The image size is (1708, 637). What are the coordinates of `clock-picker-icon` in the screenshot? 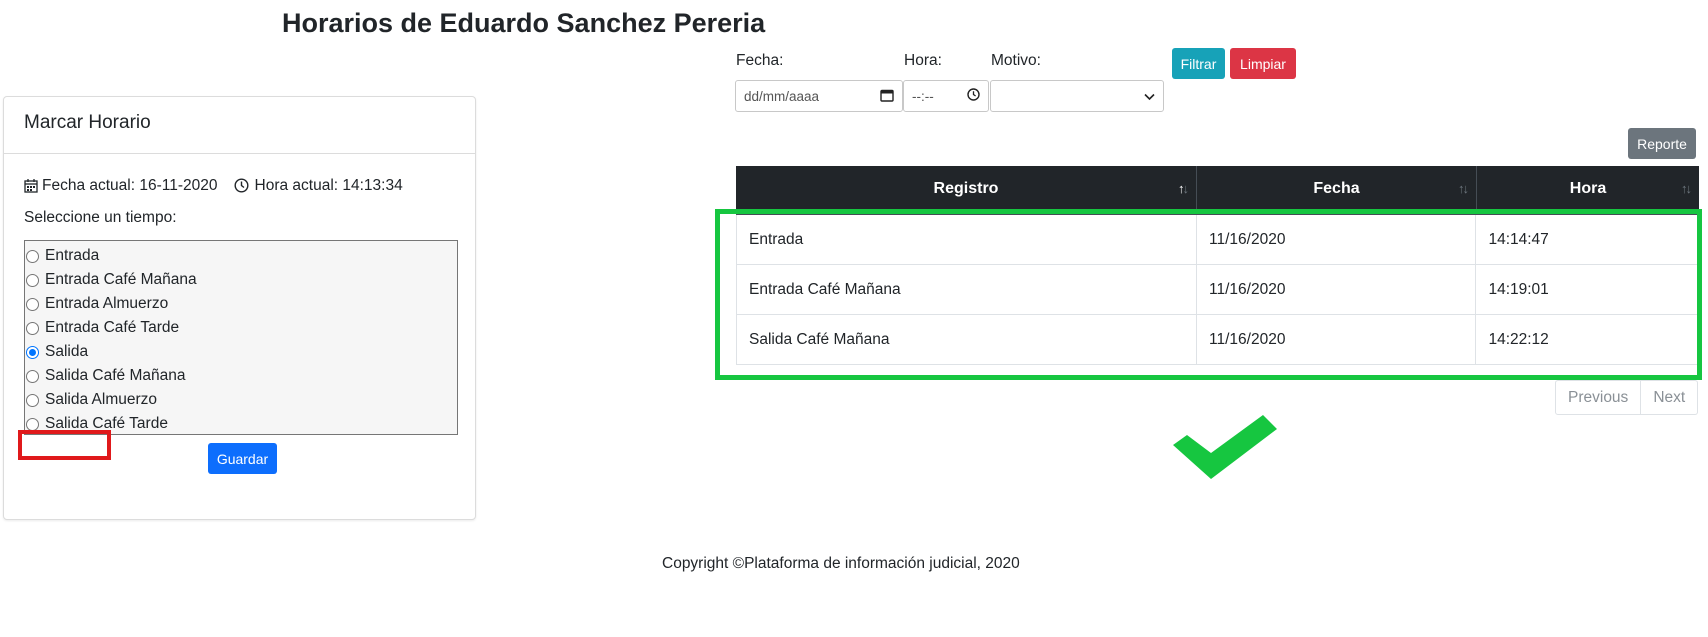 It's located at (973, 96).